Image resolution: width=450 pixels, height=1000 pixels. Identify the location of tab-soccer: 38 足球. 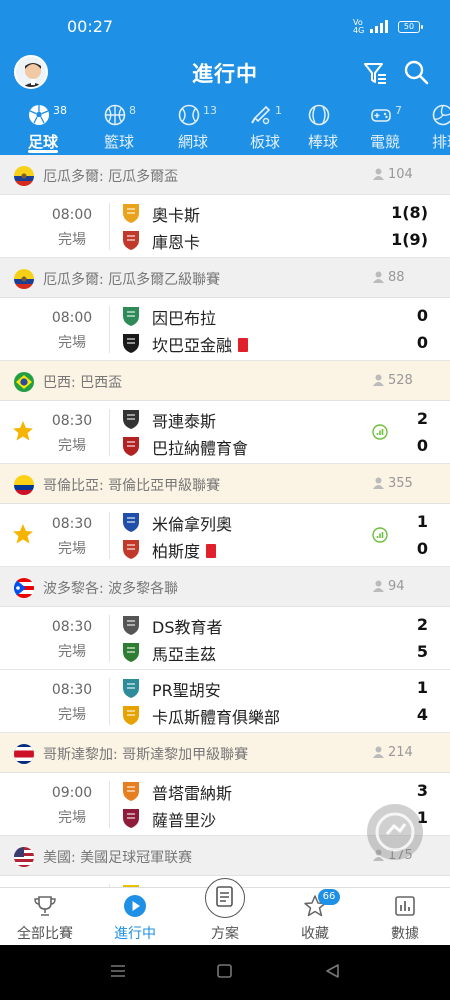
(43, 127).